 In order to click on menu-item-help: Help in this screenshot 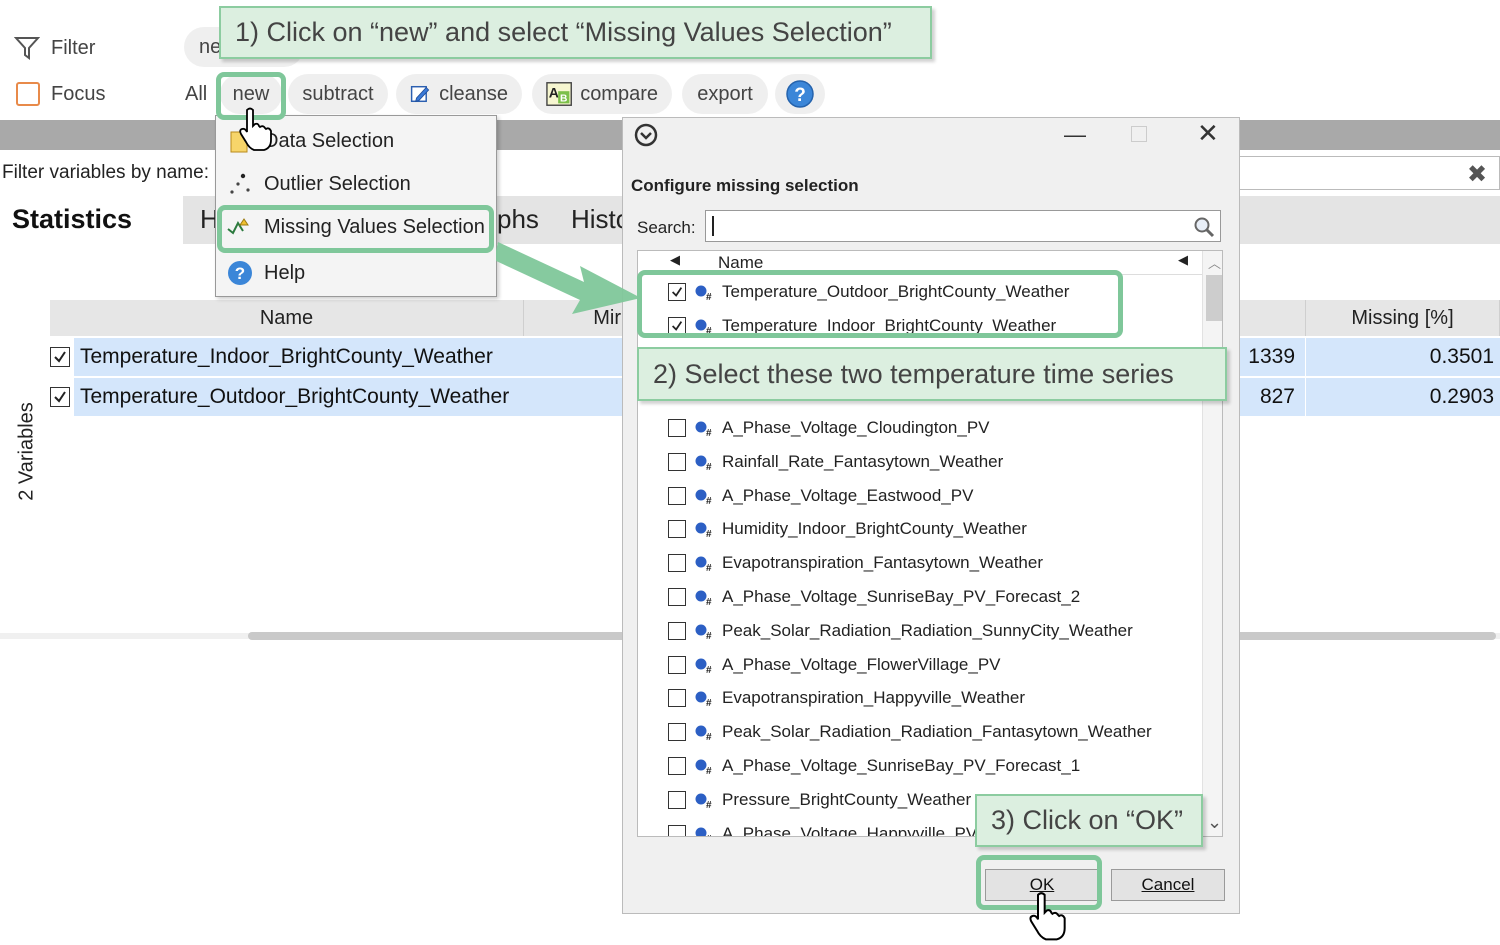, I will do `click(284, 273)`.